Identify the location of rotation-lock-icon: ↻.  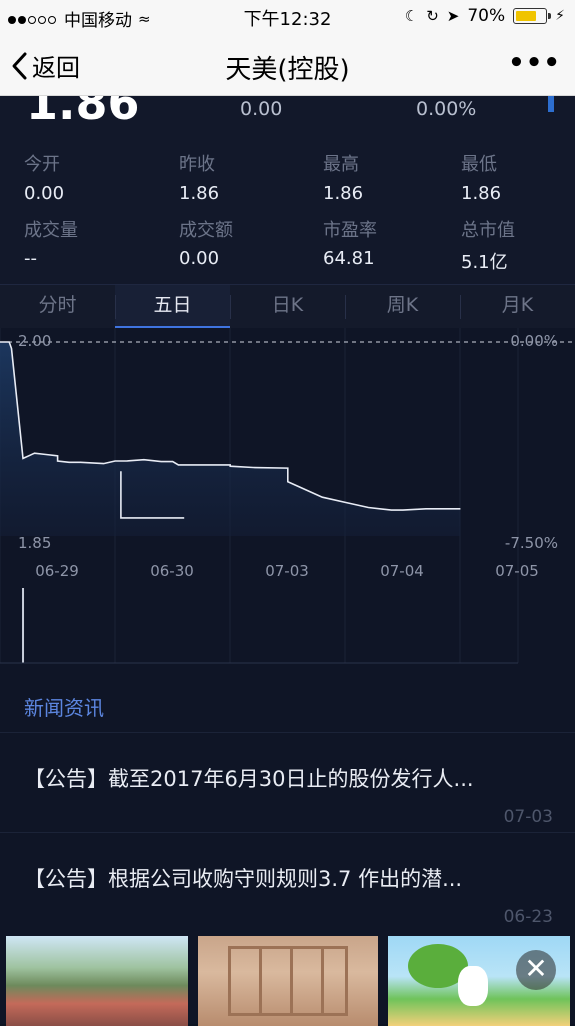
(432, 16).